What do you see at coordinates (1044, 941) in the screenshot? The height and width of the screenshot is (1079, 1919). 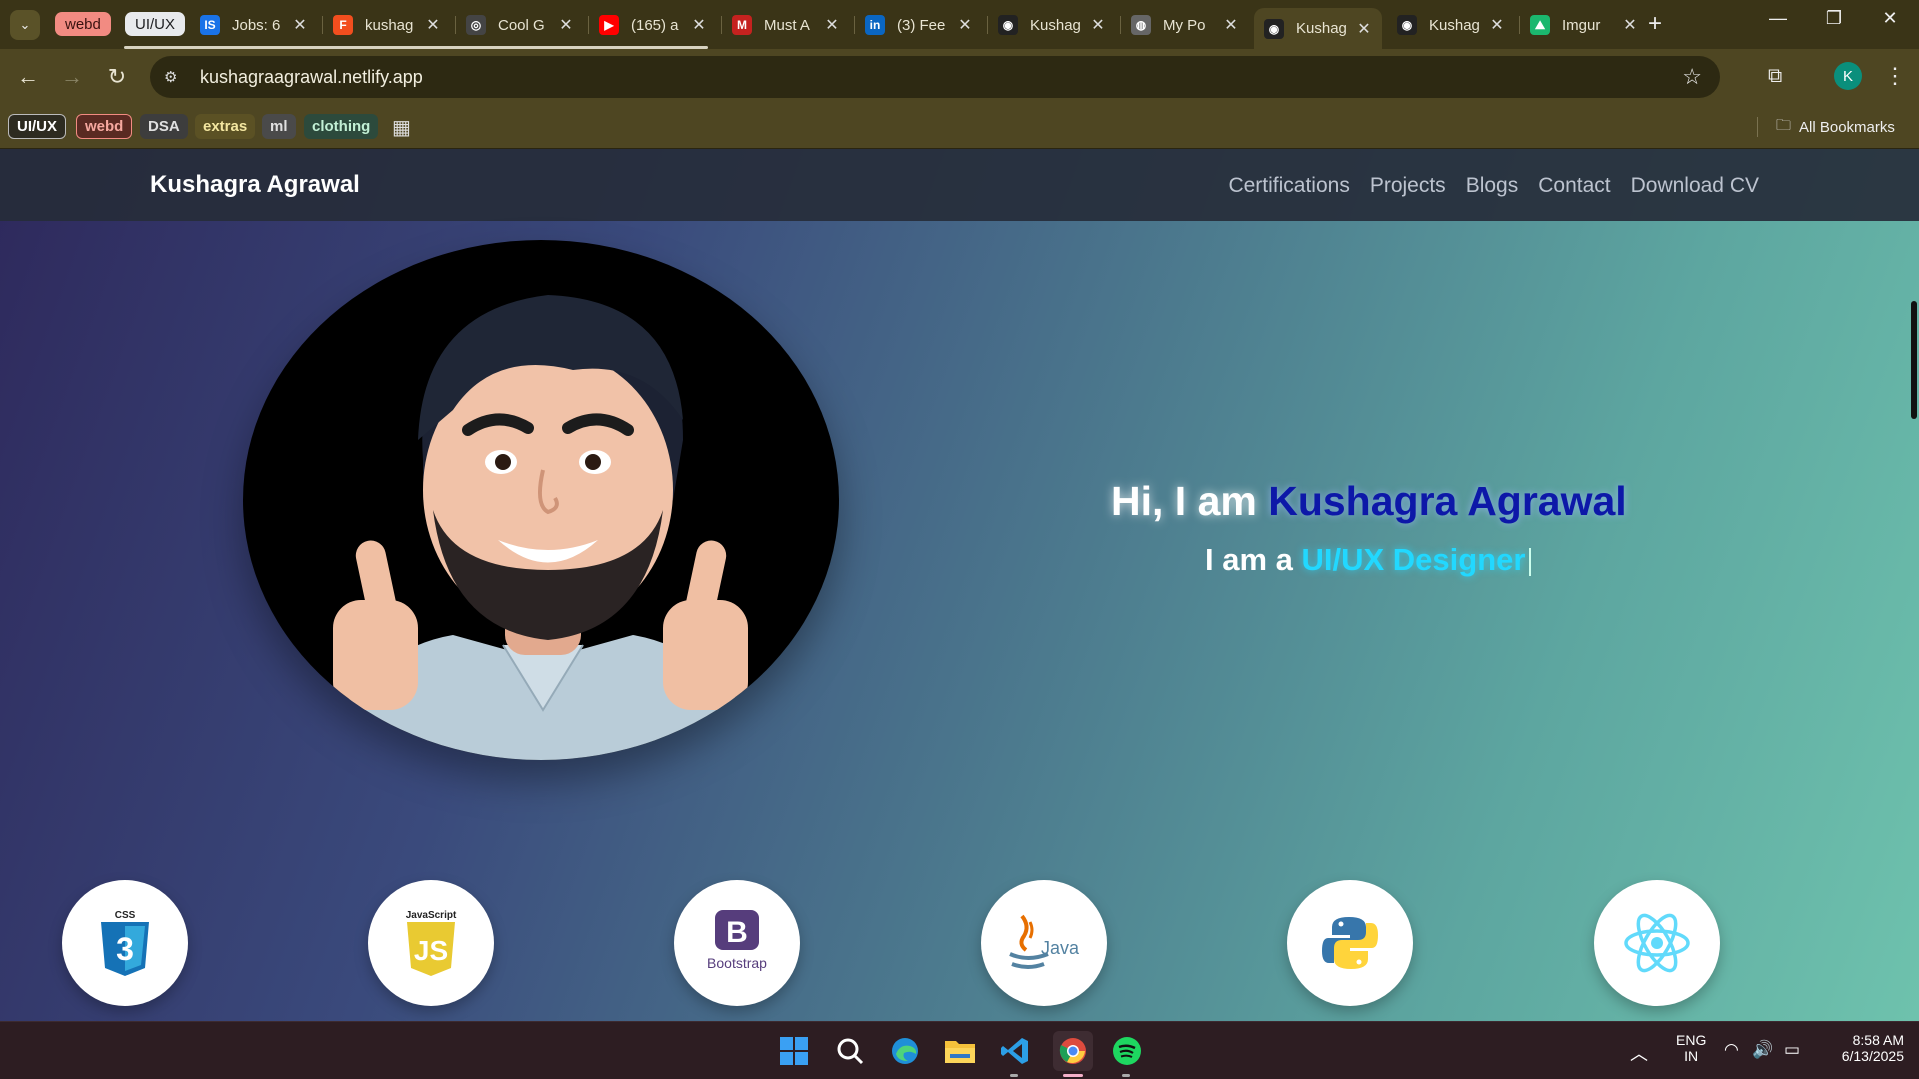 I see `java-icon: Java` at bounding box center [1044, 941].